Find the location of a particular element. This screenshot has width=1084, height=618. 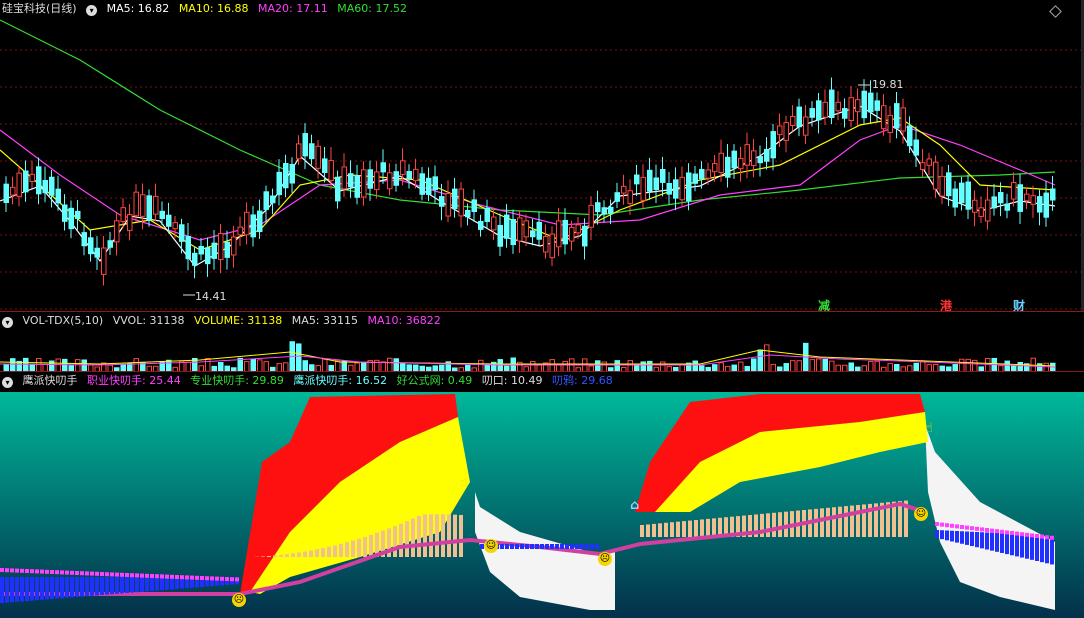

sad-face-icon: ☹ is located at coordinates (605, 559).